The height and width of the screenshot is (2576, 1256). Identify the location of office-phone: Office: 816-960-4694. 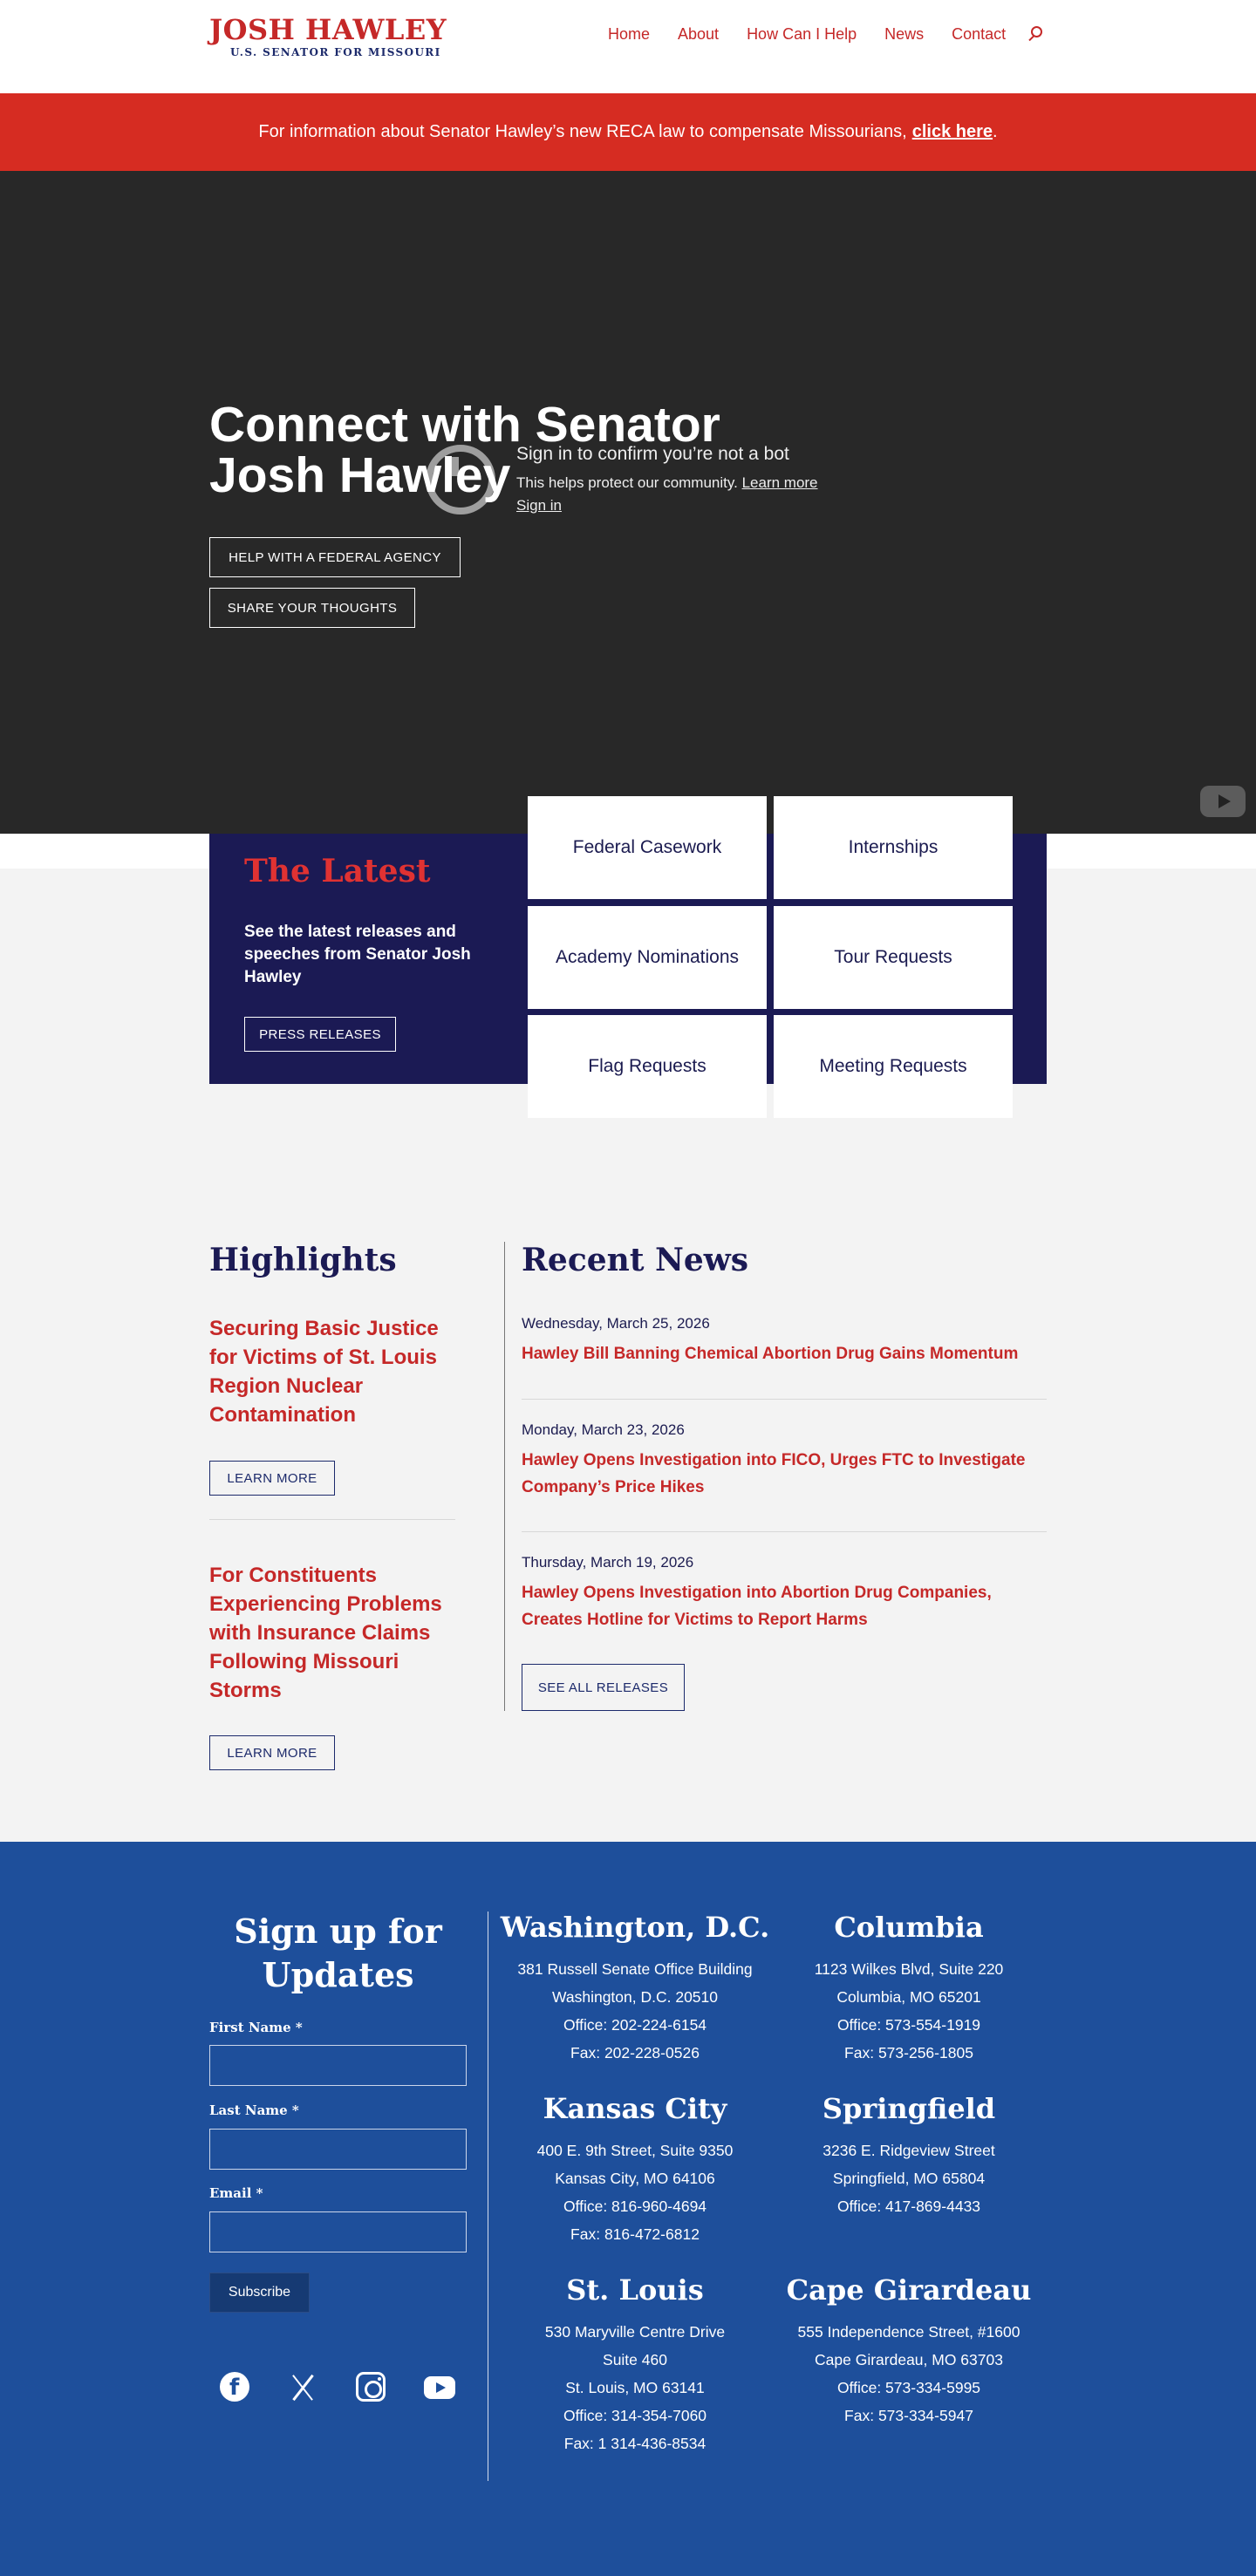
(635, 2206).